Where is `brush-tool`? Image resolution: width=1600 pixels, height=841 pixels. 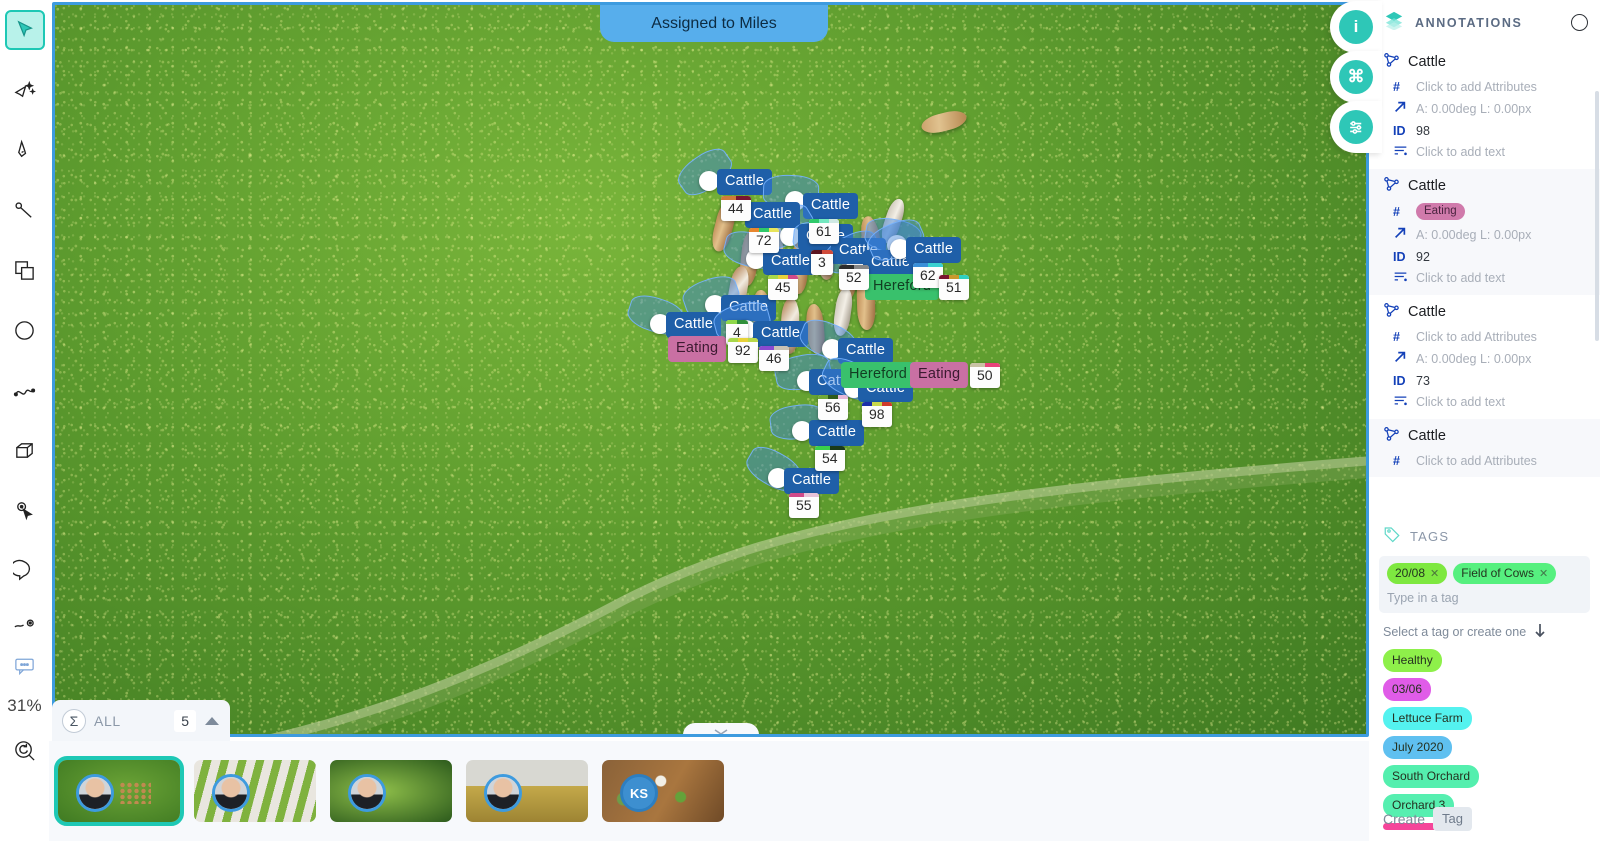 brush-tool is located at coordinates (25, 210).